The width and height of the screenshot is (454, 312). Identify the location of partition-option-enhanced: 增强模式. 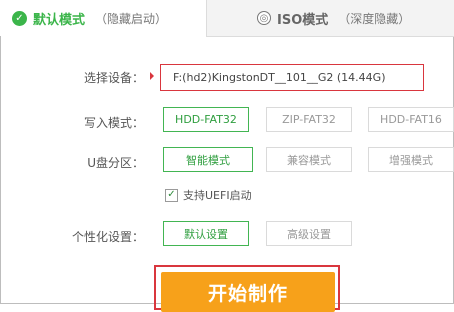
(411, 159).